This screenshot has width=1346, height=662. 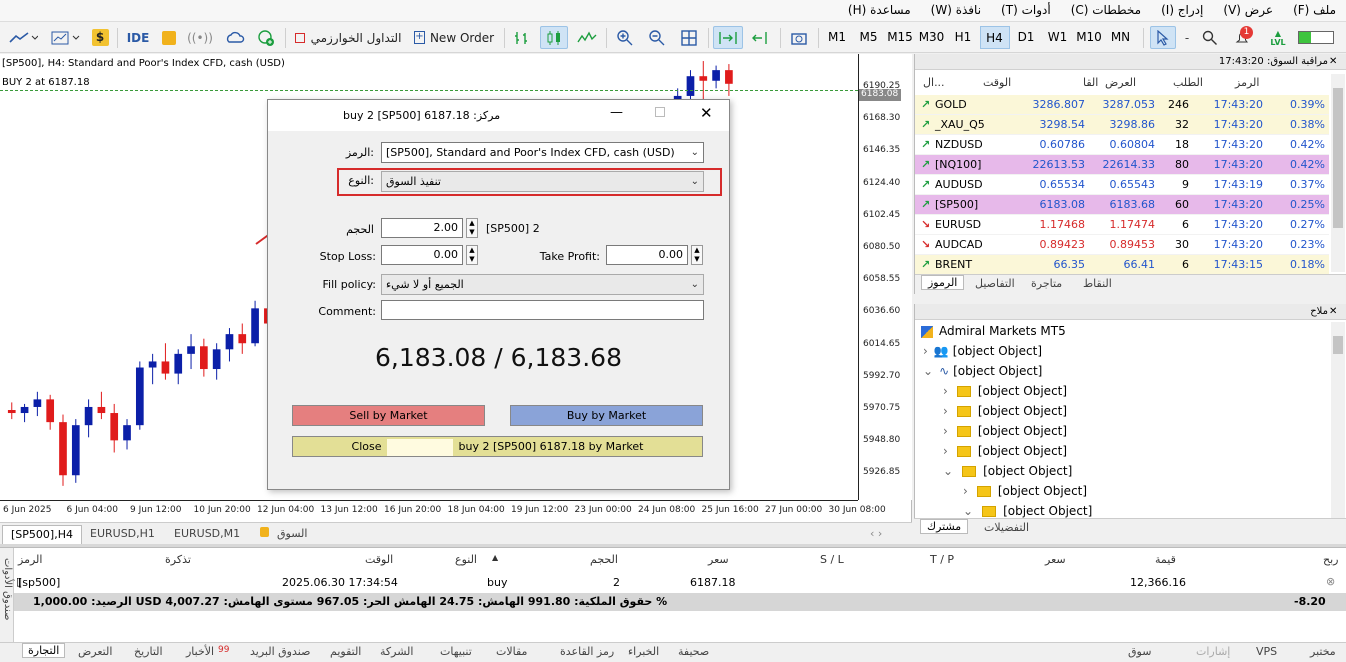 What do you see at coordinates (65, 37) in the screenshot?
I see `profiles-button` at bounding box center [65, 37].